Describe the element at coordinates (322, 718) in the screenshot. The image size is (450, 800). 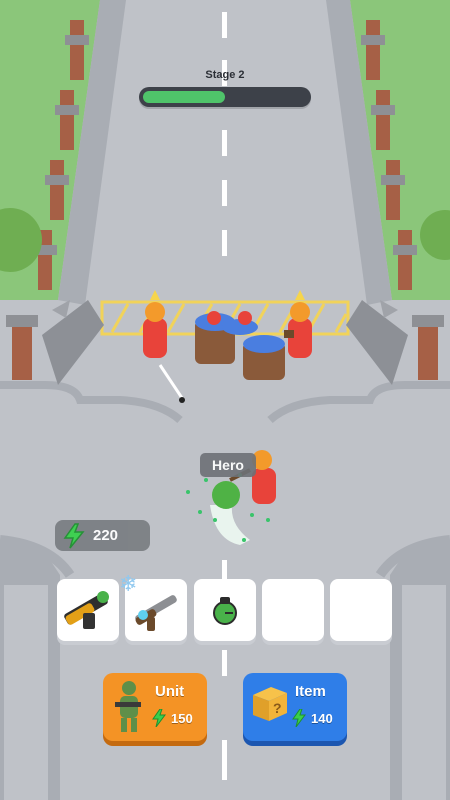
I see `item-button-cost: 140` at that location.